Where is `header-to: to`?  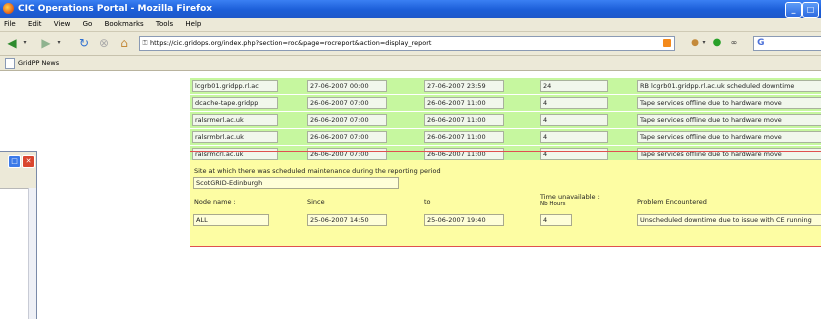
header-to: to is located at coordinates (427, 202).